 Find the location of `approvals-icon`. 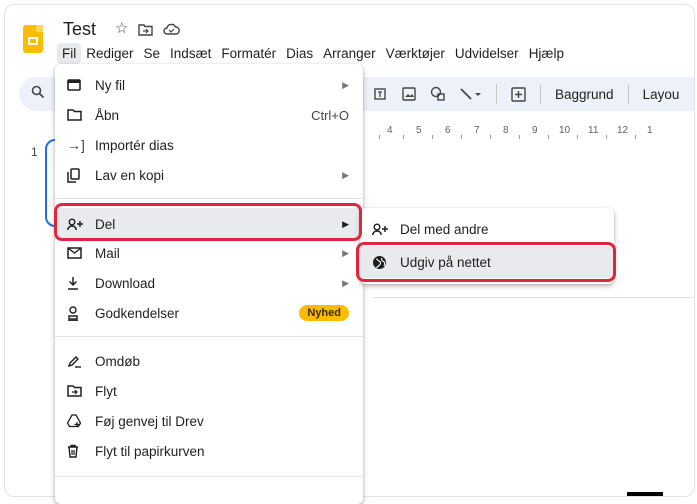

approvals-icon is located at coordinates (76, 313).